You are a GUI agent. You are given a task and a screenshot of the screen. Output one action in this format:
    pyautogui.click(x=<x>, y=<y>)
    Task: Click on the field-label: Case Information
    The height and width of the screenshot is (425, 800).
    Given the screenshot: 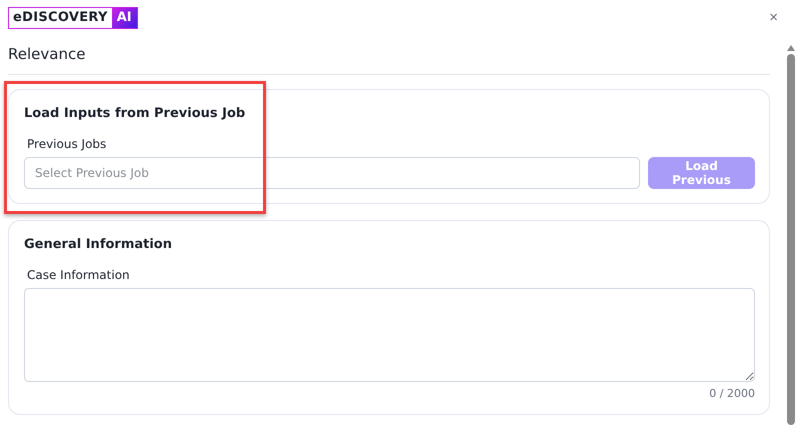 What is the action you would take?
    pyautogui.click(x=79, y=275)
    